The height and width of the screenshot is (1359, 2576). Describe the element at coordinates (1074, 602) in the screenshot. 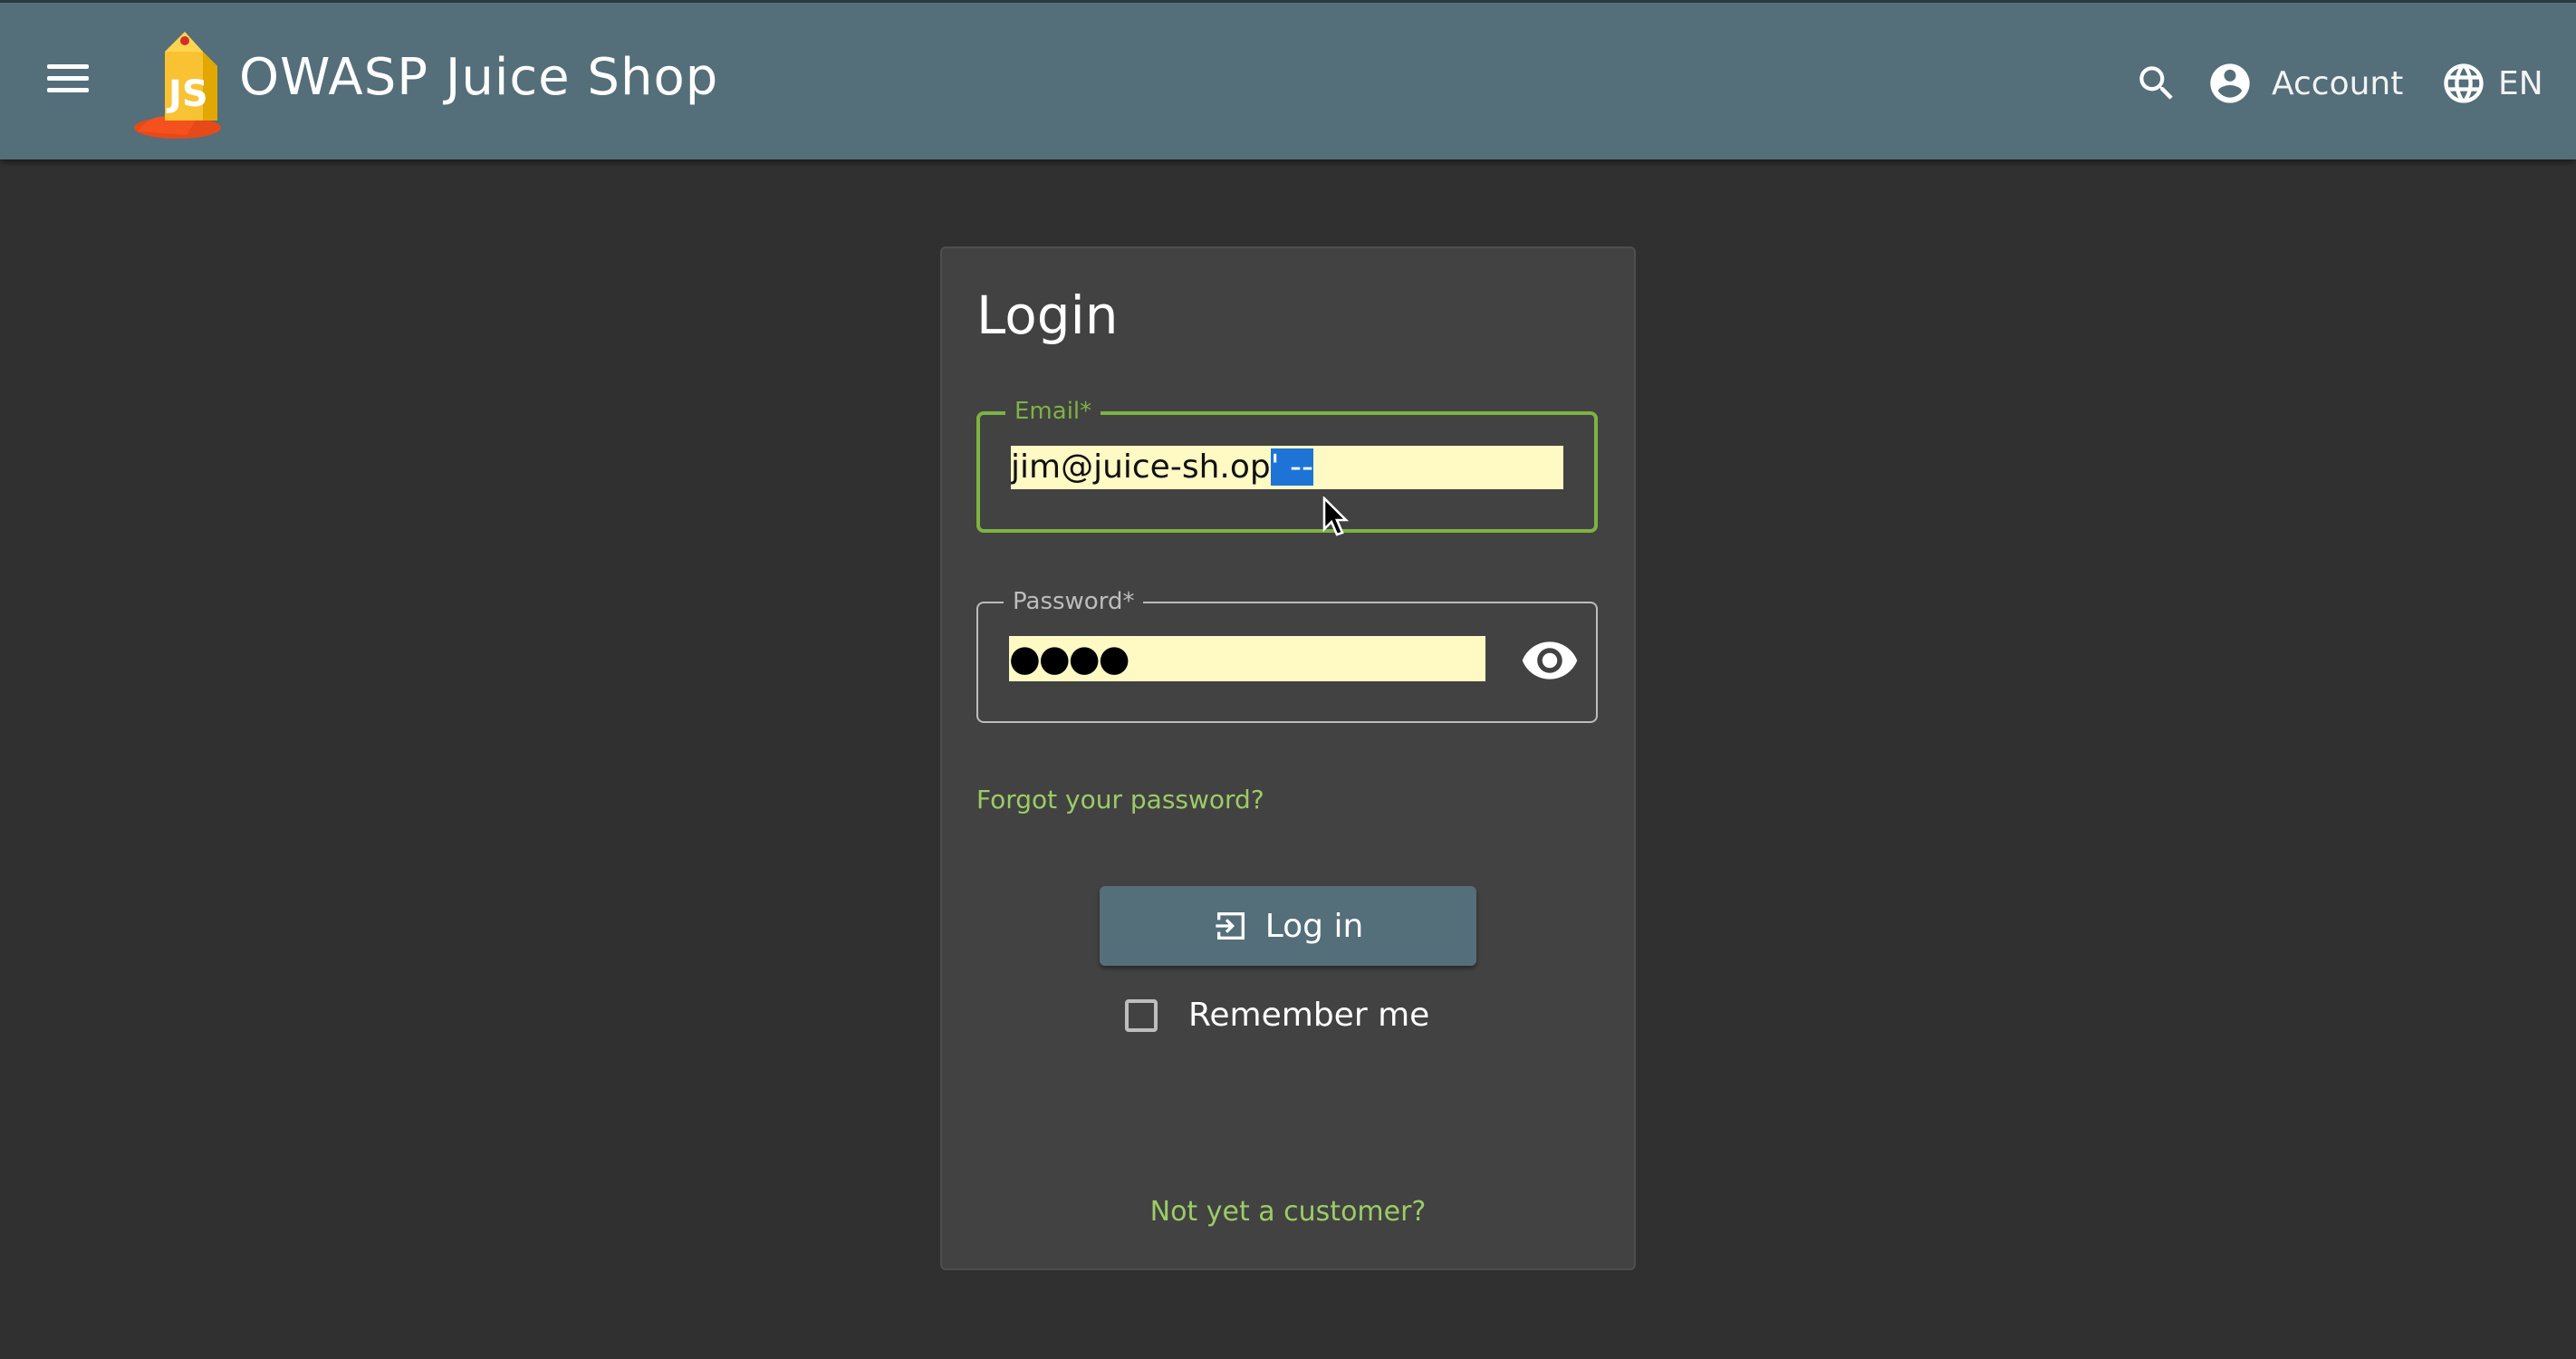

I see `password-label: Password*` at that location.